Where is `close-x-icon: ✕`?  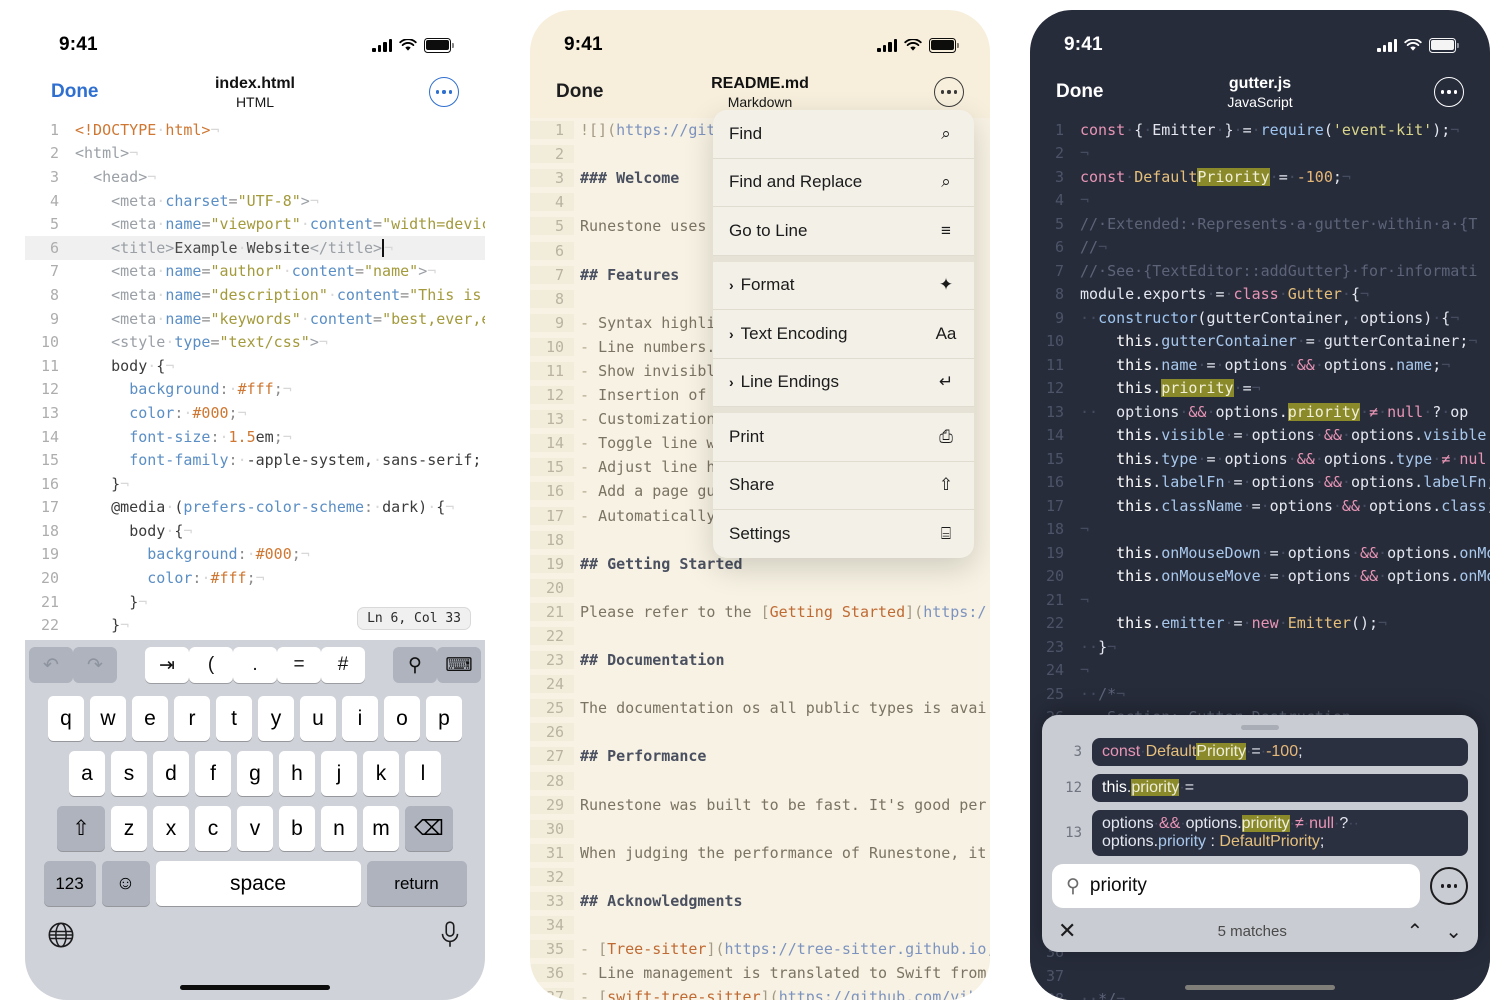 close-x-icon: ✕ is located at coordinates (1078, 931).